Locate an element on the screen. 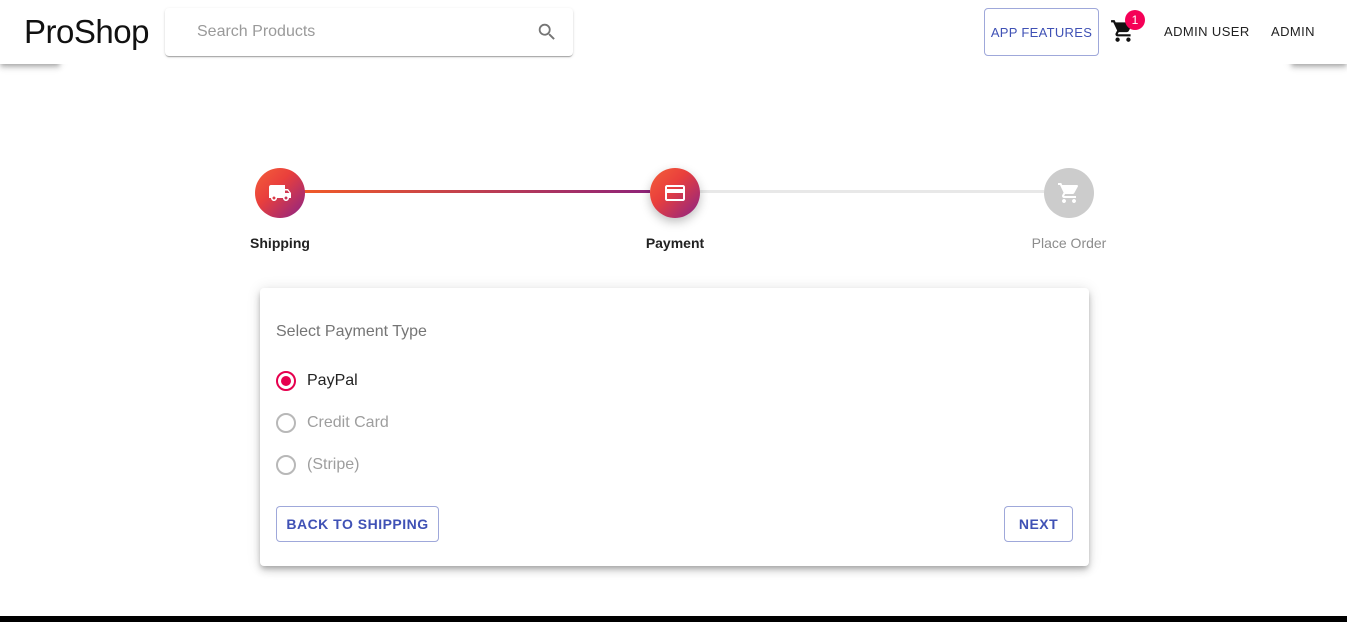  brand-logo: ProShop is located at coordinates (86, 32).